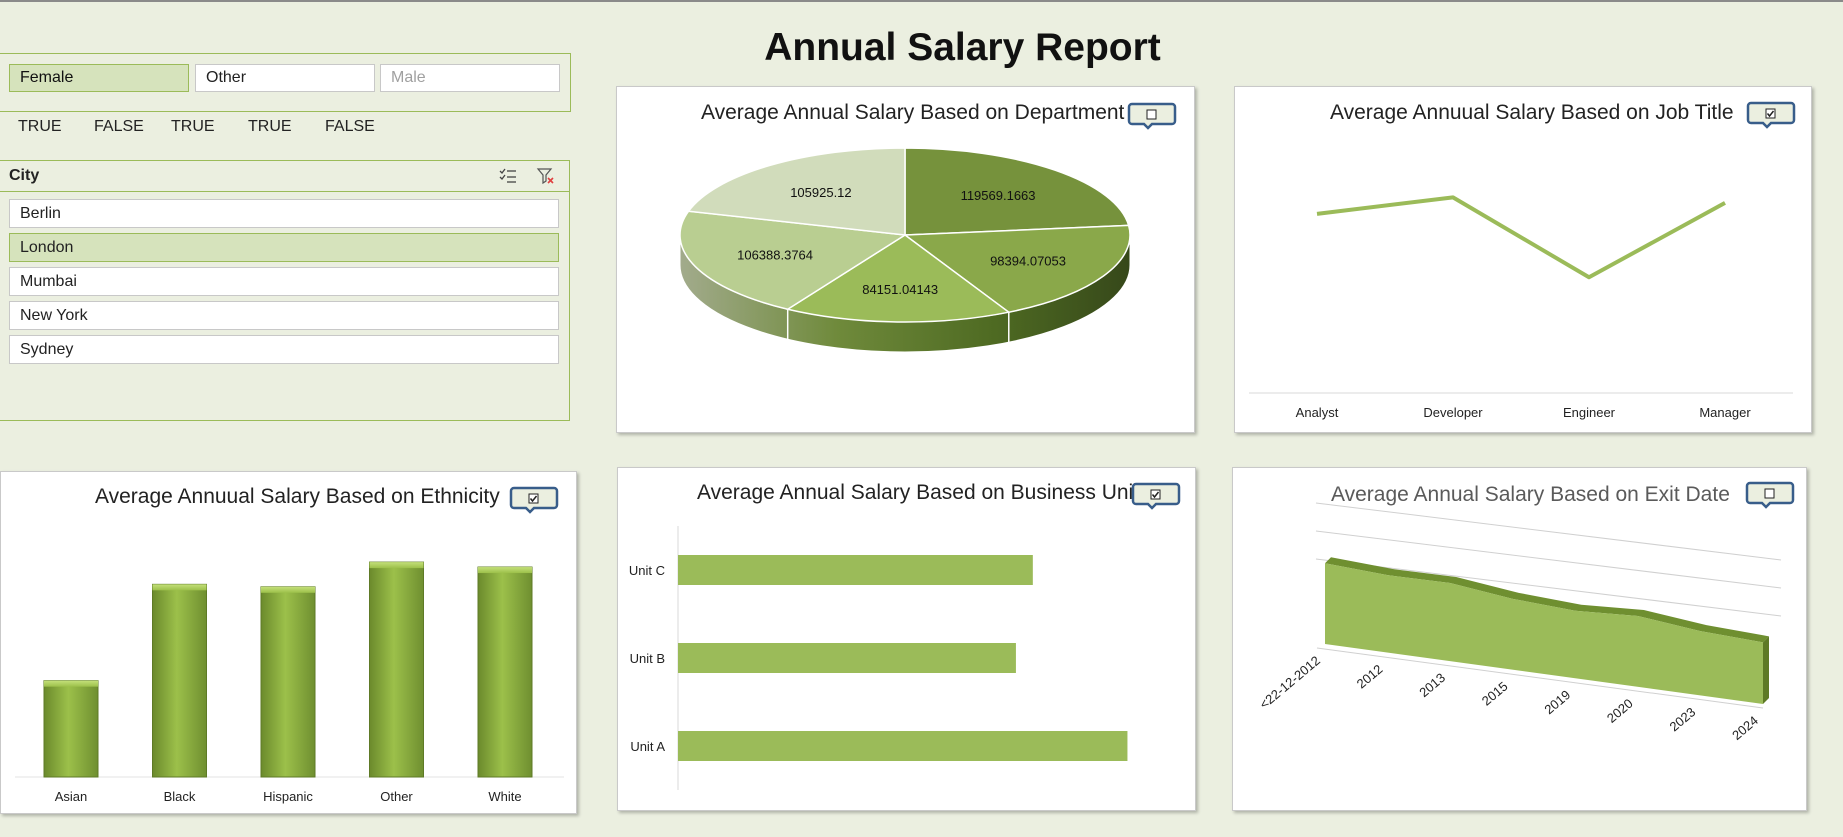 The width and height of the screenshot is (1843, 837). I want to click on x-tick-label: 2015, so click(1495, 694).